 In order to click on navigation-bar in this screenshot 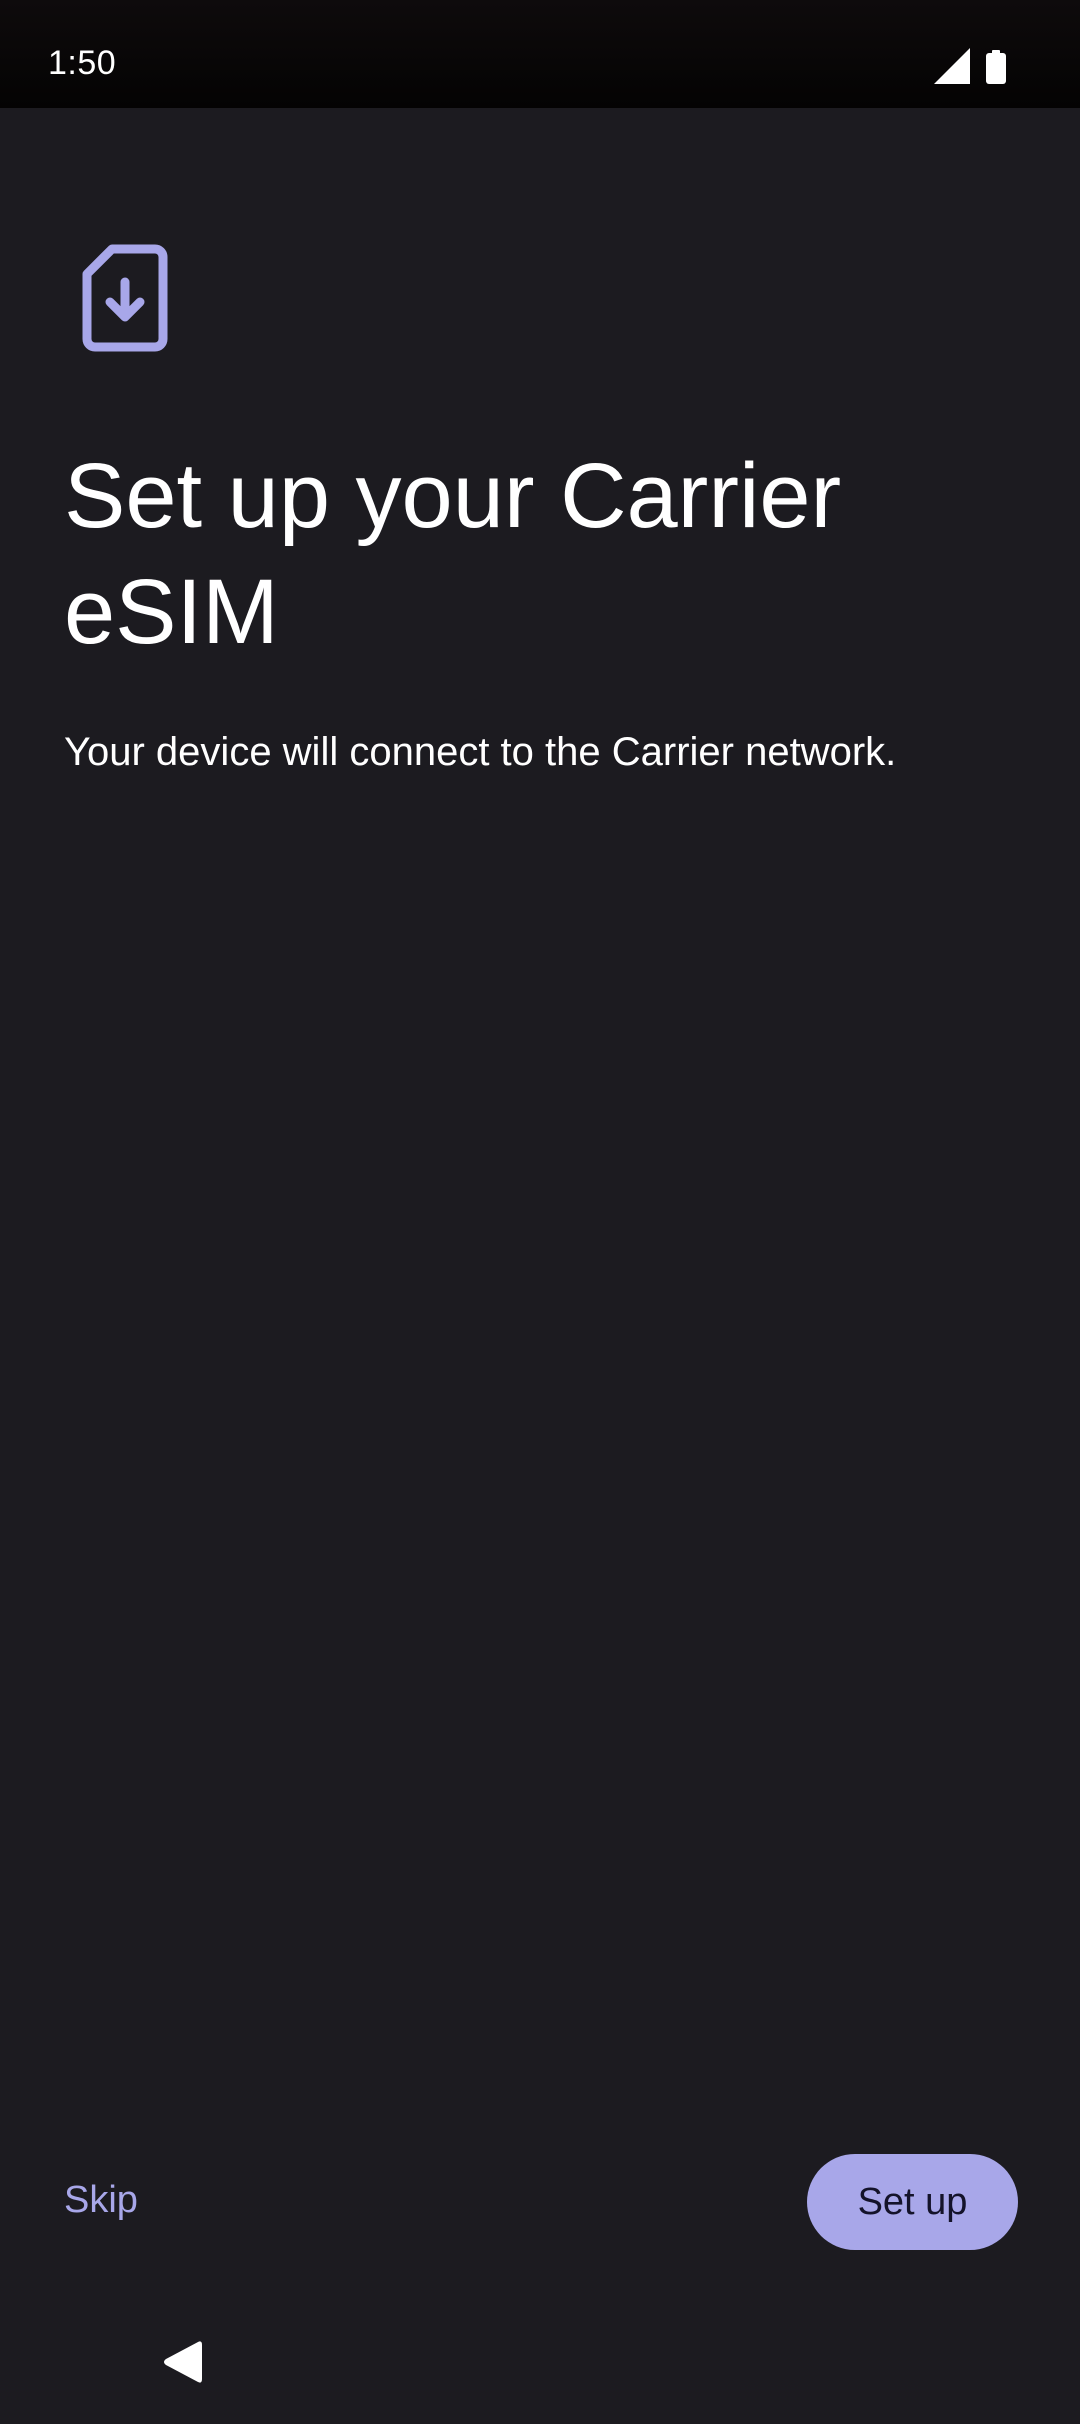, I will do `click(540, 2364)`.